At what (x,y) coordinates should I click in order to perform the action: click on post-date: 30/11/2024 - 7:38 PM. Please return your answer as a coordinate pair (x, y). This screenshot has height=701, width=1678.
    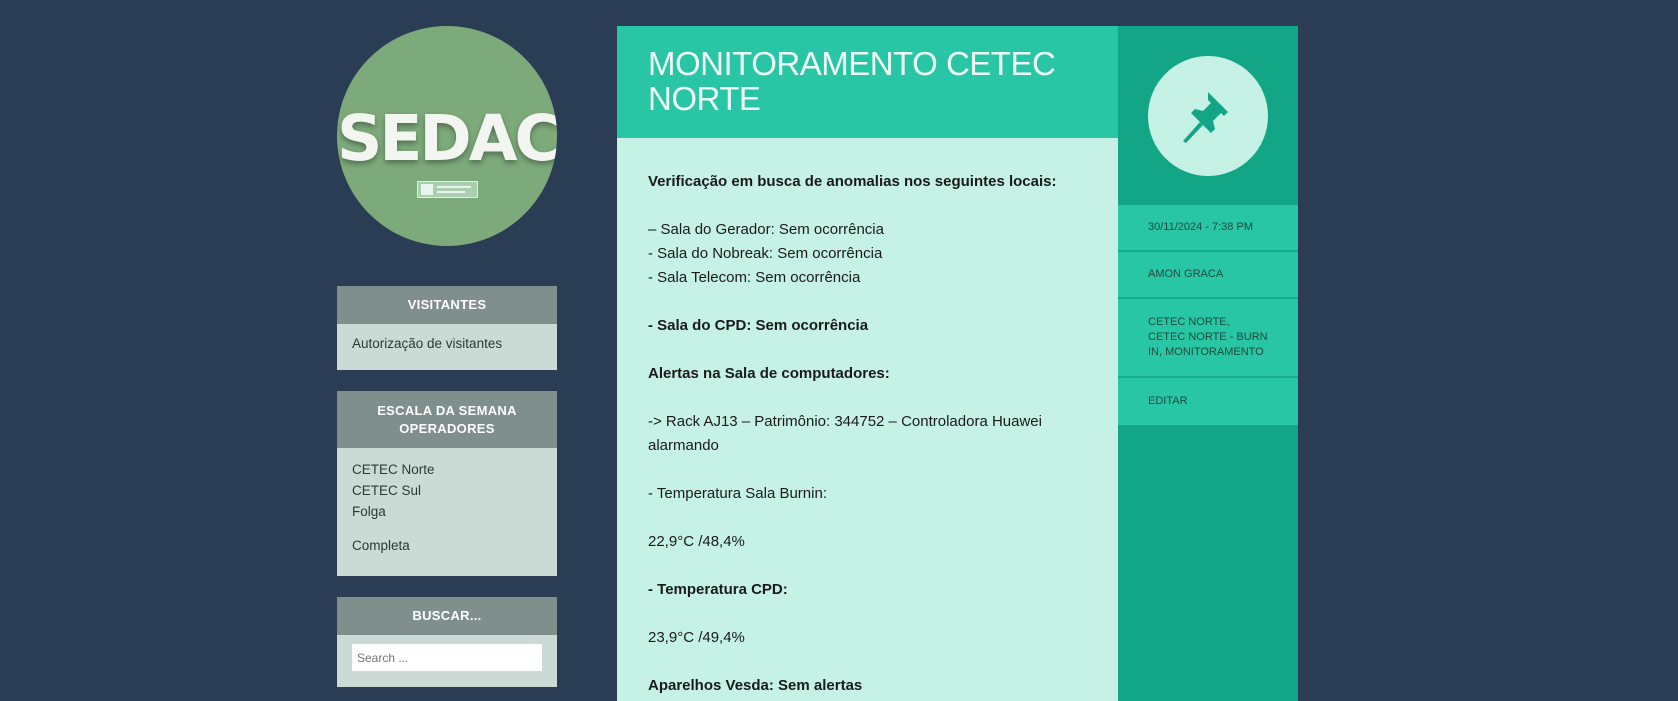
    Looking at the image, I should click on (1208, 228).